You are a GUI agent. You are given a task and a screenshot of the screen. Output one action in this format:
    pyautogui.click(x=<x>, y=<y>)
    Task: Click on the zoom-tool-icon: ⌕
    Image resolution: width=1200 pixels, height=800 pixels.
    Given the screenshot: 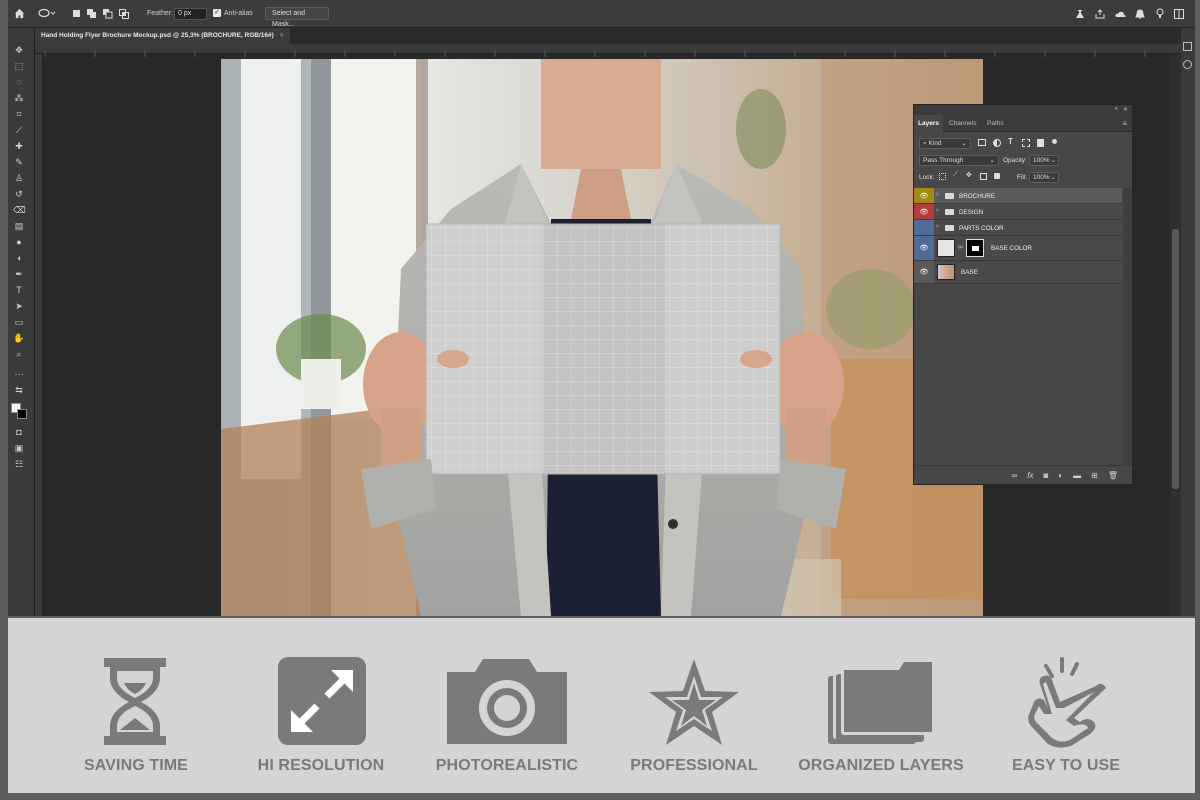 What is the action you would take?
    pyautogui.click(x=19, y=354)
    